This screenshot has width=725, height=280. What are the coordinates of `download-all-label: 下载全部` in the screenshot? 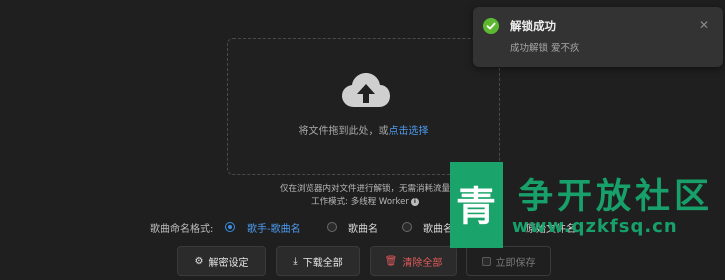 It's located at (322, 263).